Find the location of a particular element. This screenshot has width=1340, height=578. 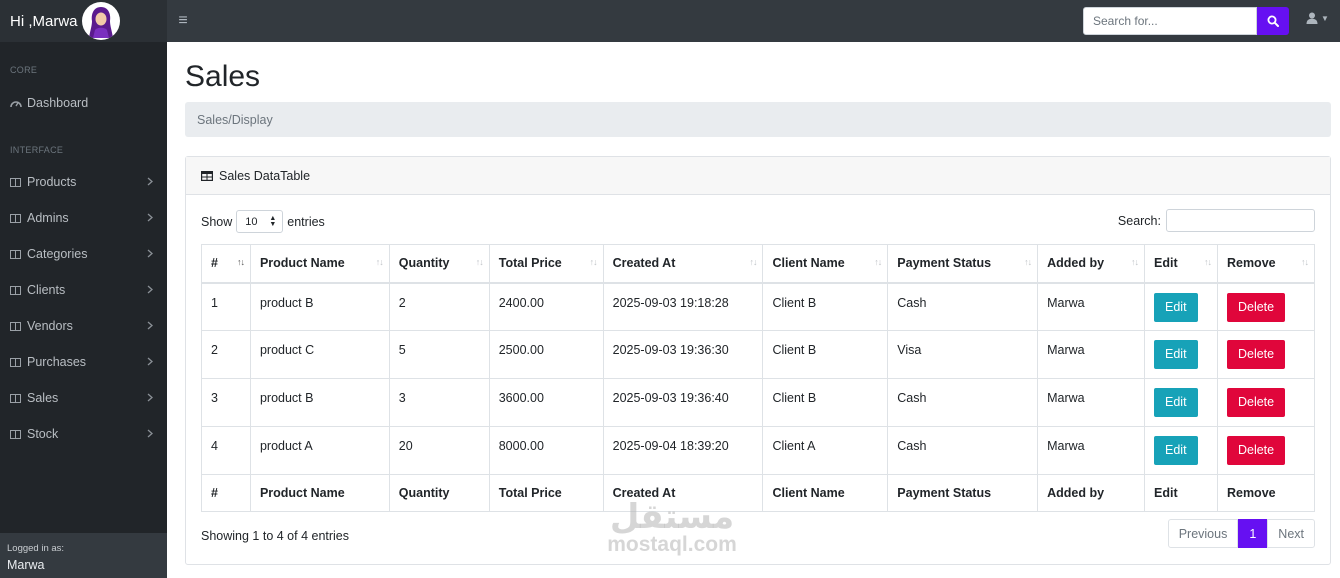

sidebar-item-vendors: Vendors is located at coordinates (83, 326).